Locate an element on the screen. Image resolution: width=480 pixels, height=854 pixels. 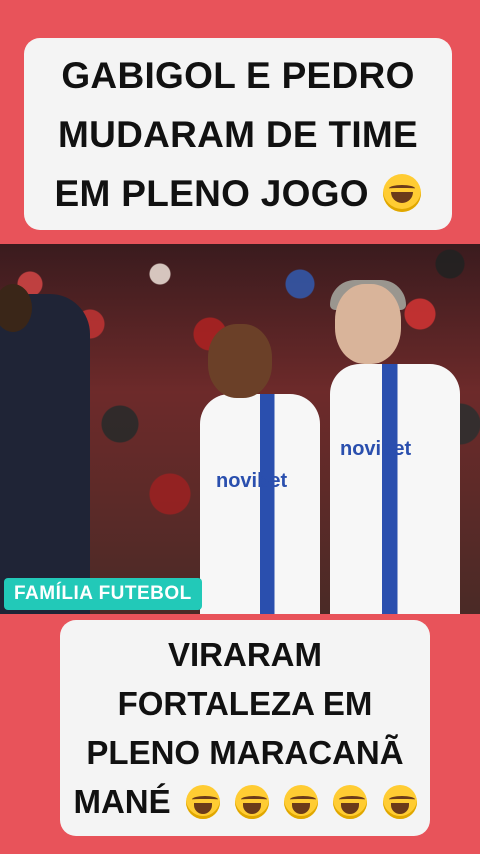
bottom-caption-line-4: MANÉ is located at coordinates (245, 801).